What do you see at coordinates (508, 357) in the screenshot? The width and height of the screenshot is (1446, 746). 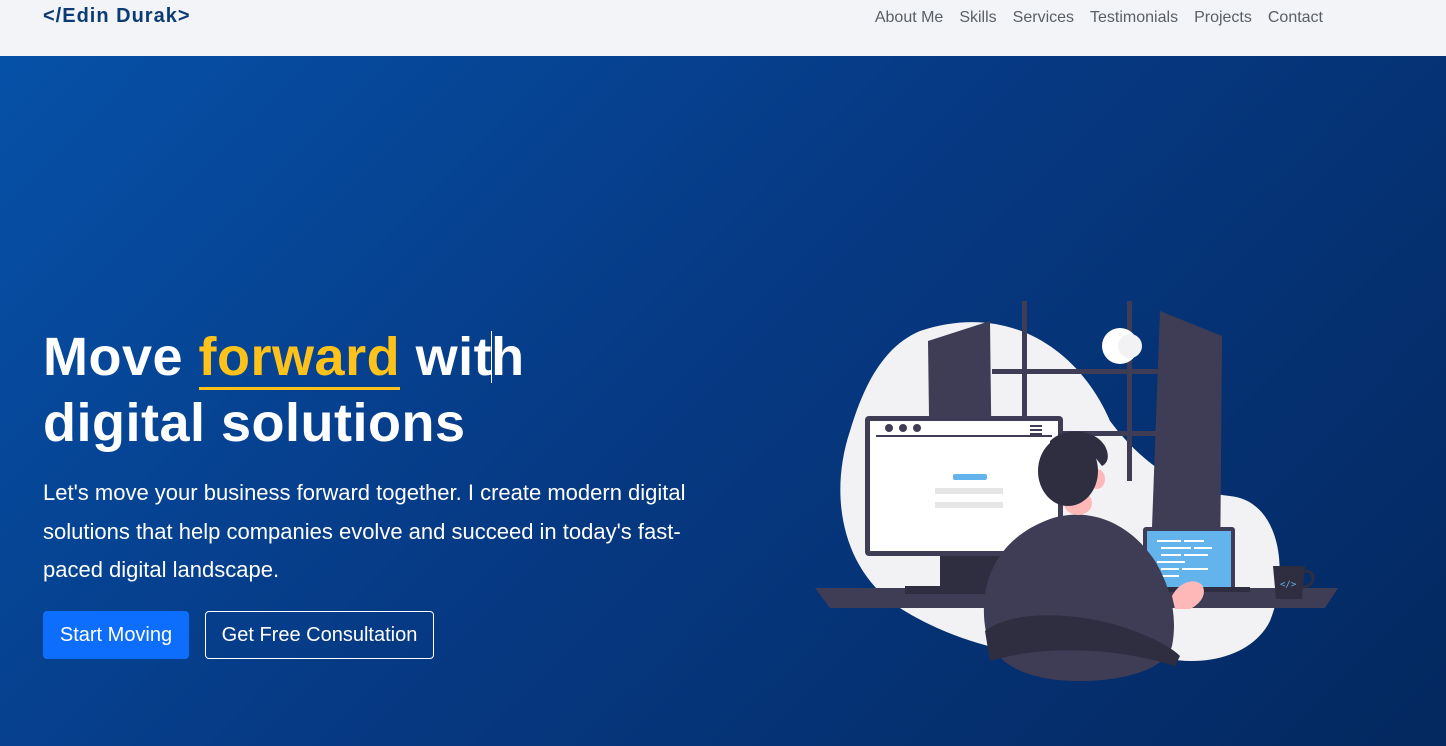 I see `headline-text-end: h` at bounding box center [508, 357].